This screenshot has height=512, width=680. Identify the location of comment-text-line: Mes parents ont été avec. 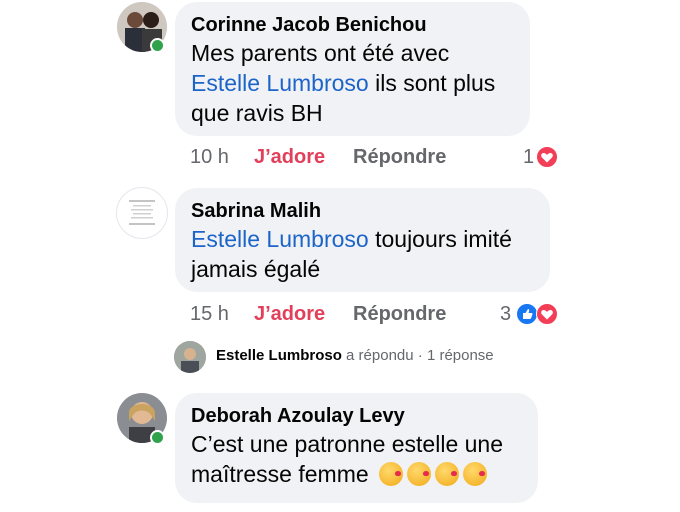
(320, 53).